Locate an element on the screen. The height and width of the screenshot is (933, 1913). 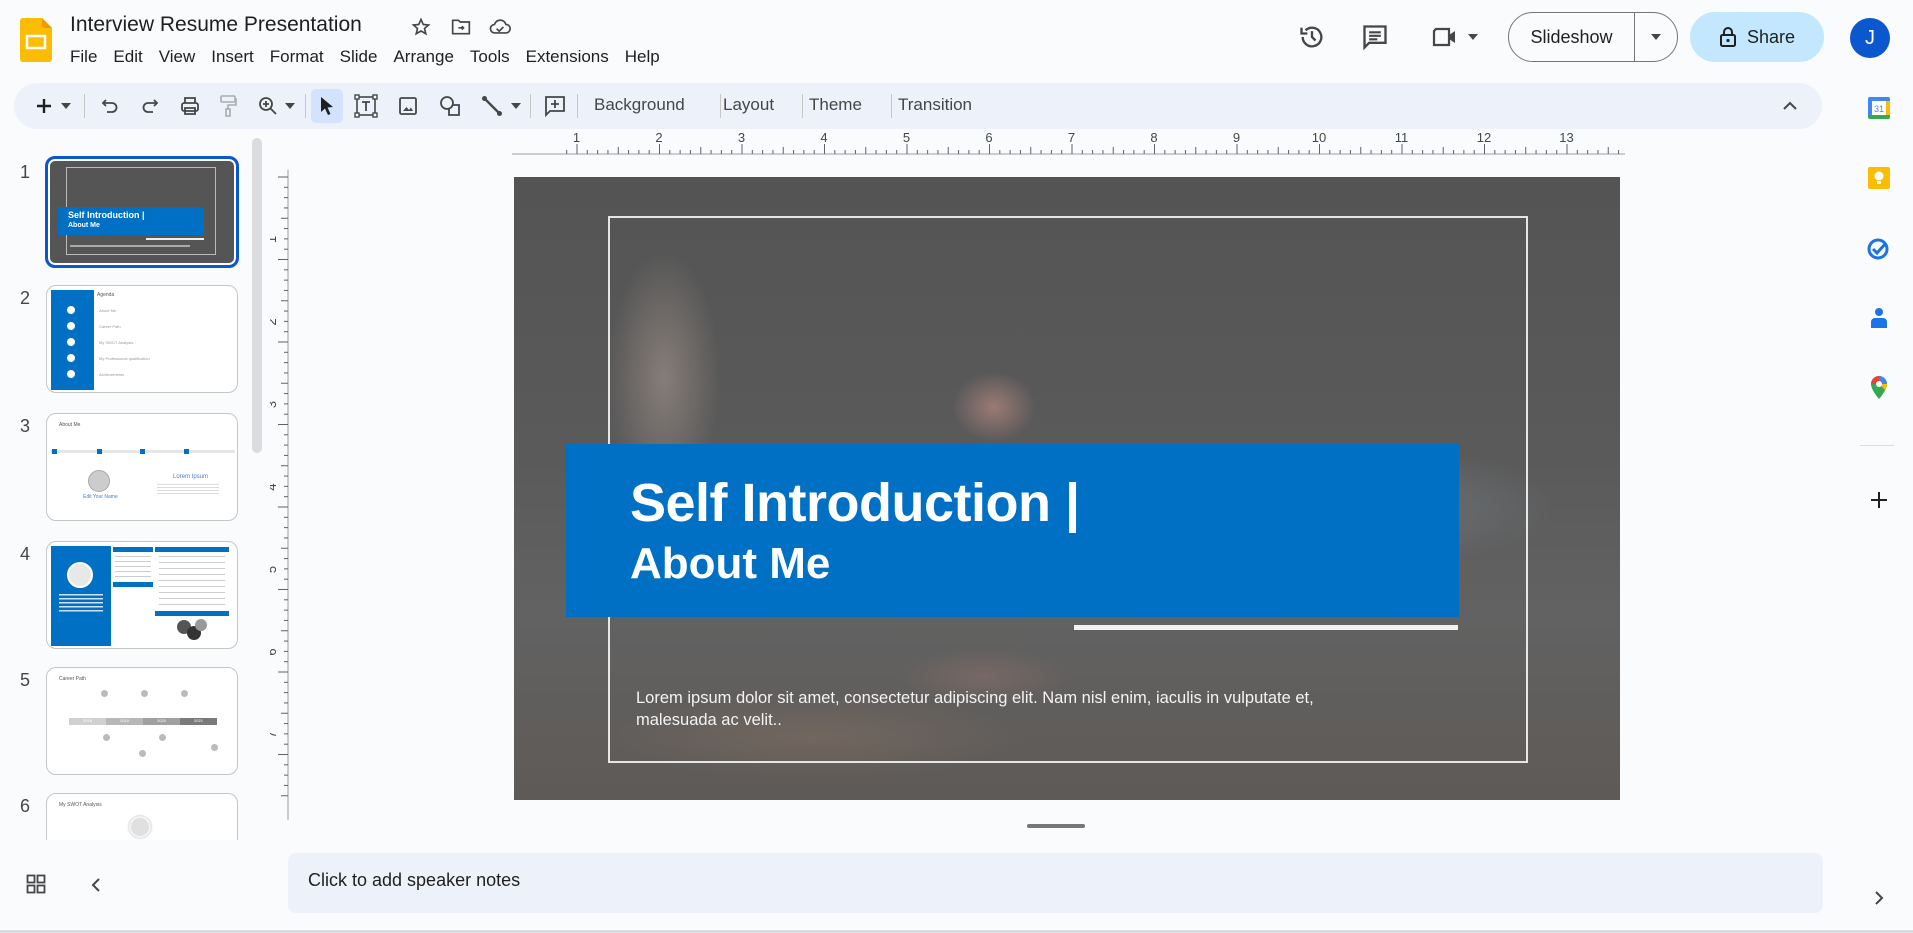
toolbar: Background Layout Theme Transition is located at coordinates (918, 106).